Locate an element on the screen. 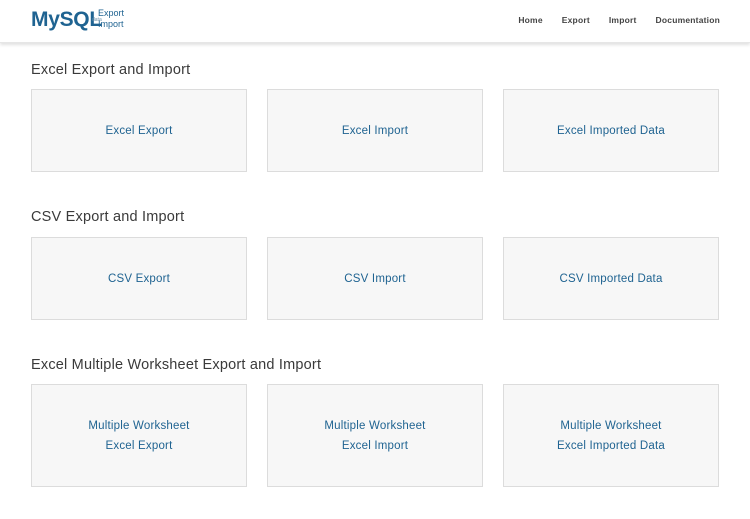 The height and width of the screenshot is (519, 750). card-label: Multiple Worksheet Excel Imported Data is located at coordinates (611, 436).